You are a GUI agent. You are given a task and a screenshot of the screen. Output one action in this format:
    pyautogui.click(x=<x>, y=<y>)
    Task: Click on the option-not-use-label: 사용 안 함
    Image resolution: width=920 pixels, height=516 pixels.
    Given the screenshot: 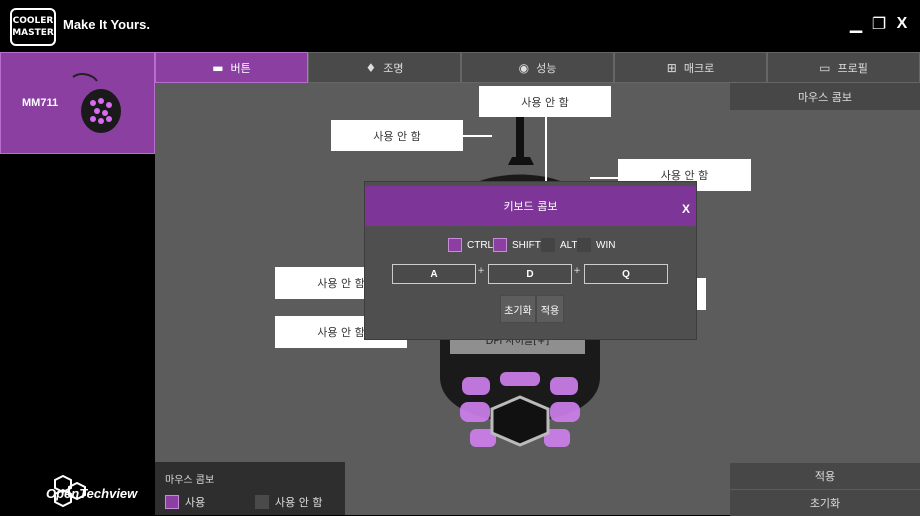 What is the action you would take?
    pyautogui.click(x=299, y=502)
    